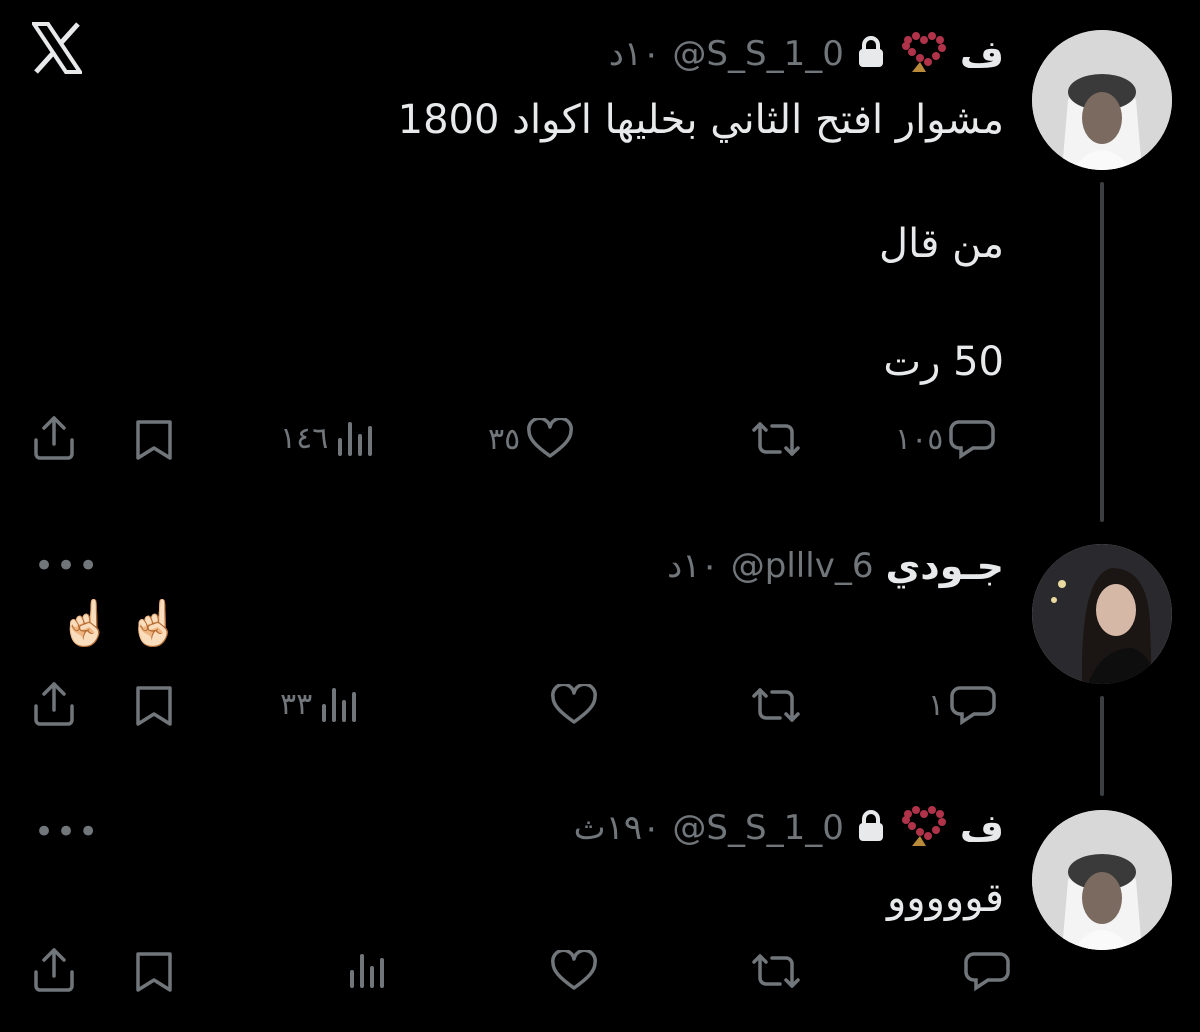  I want to click on post-header: جـودي @plllv_6 ١٠د, so click(835, 566).